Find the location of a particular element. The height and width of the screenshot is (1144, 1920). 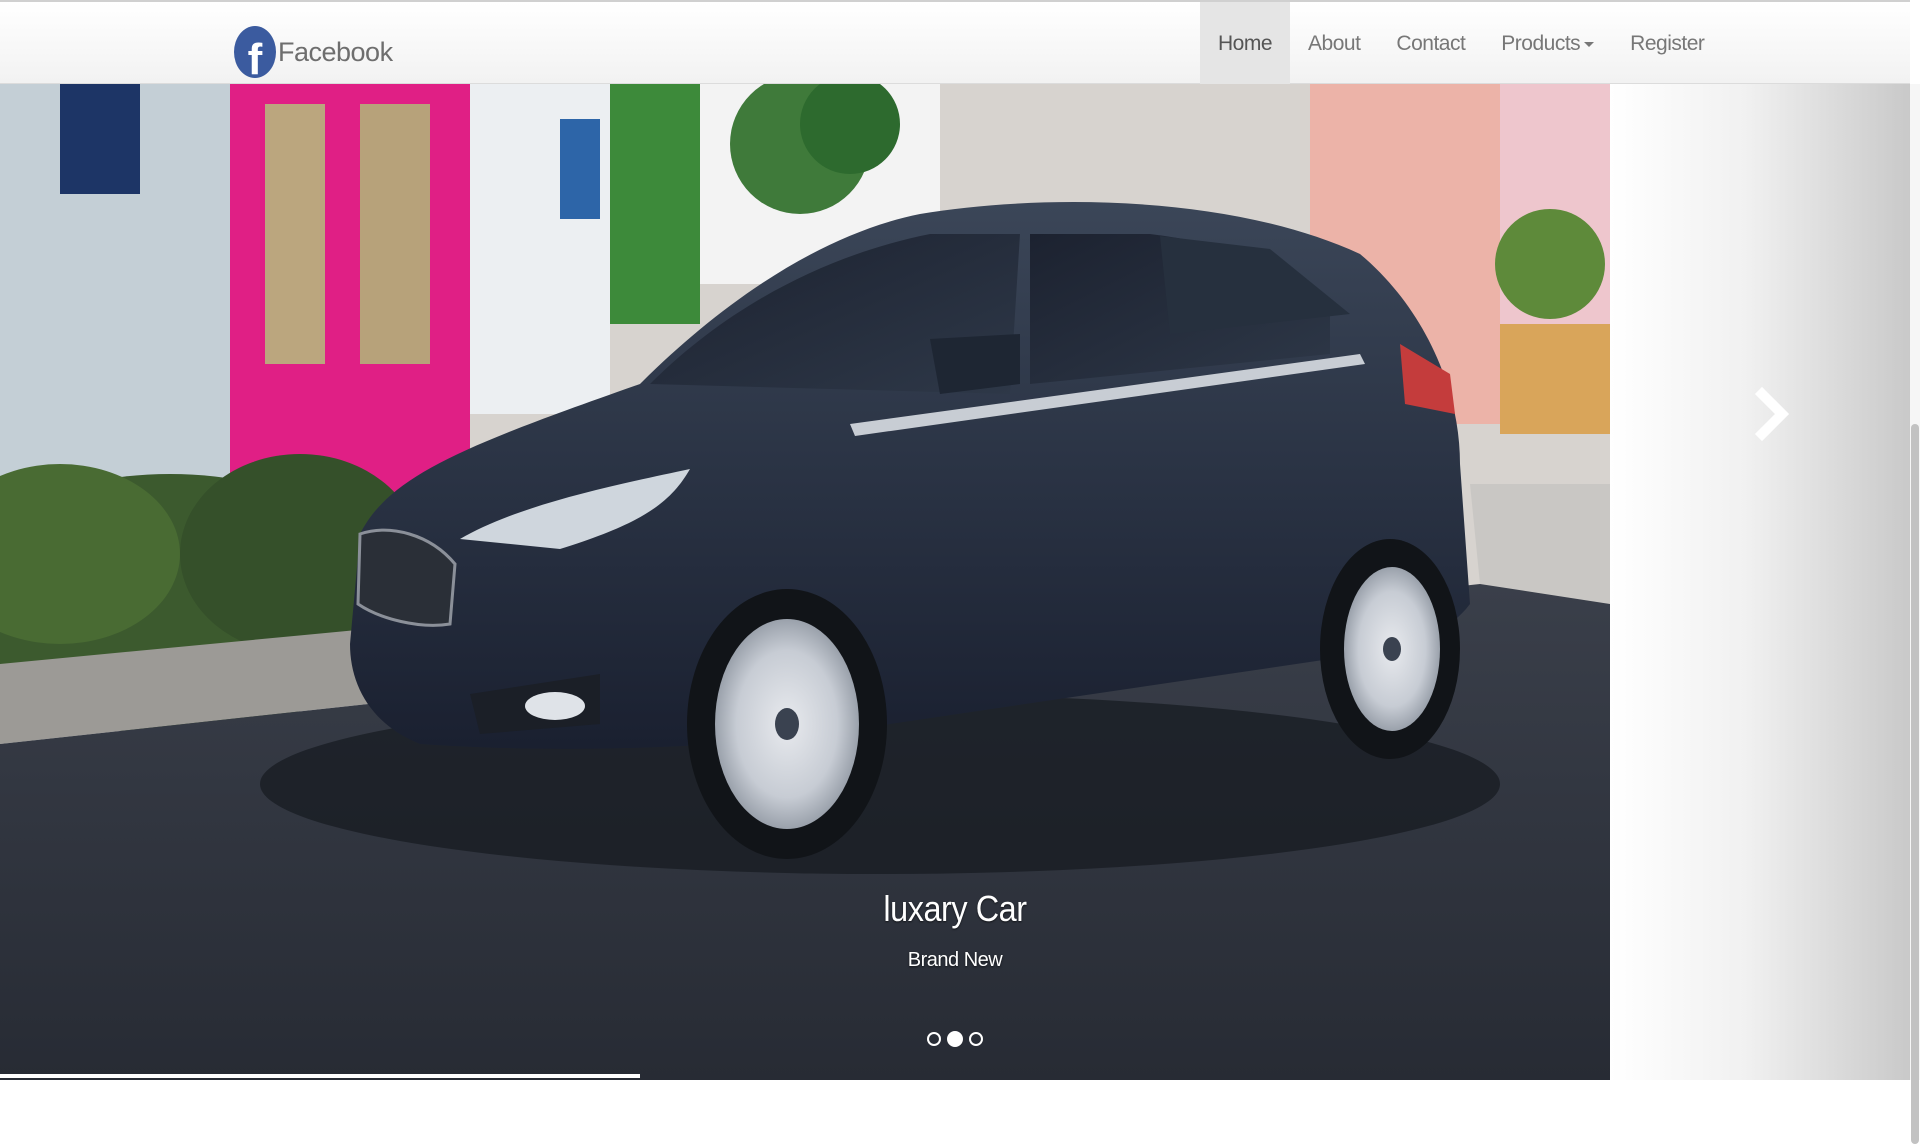

nav-item-home-label: Home is located at coordinates (1245, 43).